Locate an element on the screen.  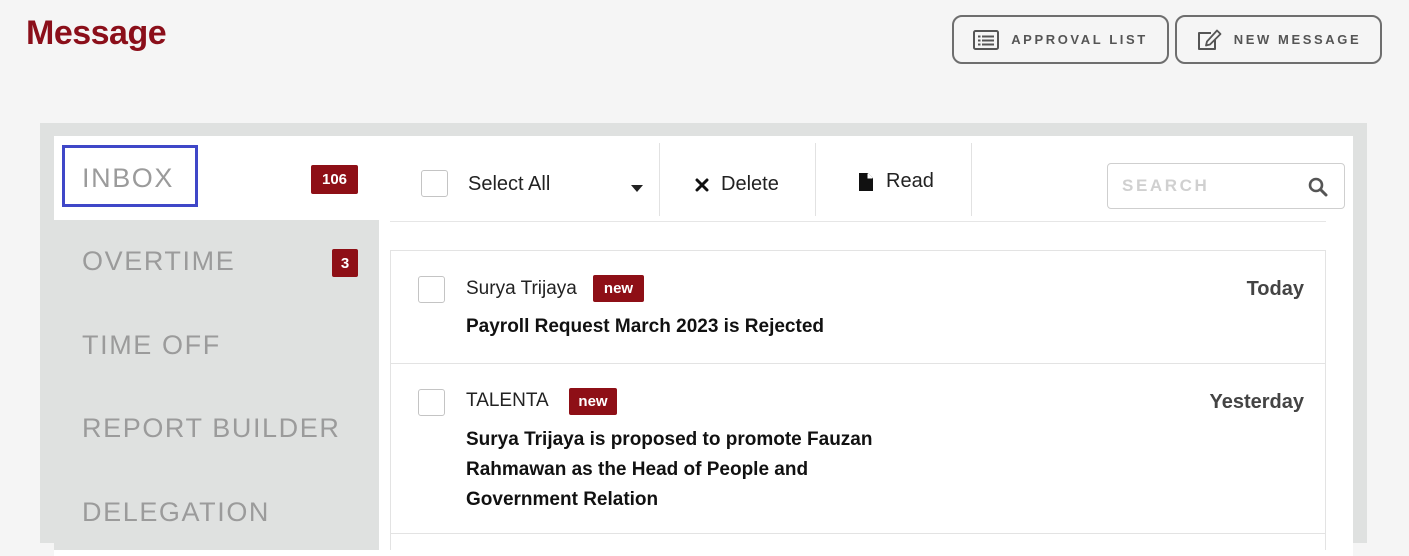
delete-label: Delete is located at coordinates (750, 184).